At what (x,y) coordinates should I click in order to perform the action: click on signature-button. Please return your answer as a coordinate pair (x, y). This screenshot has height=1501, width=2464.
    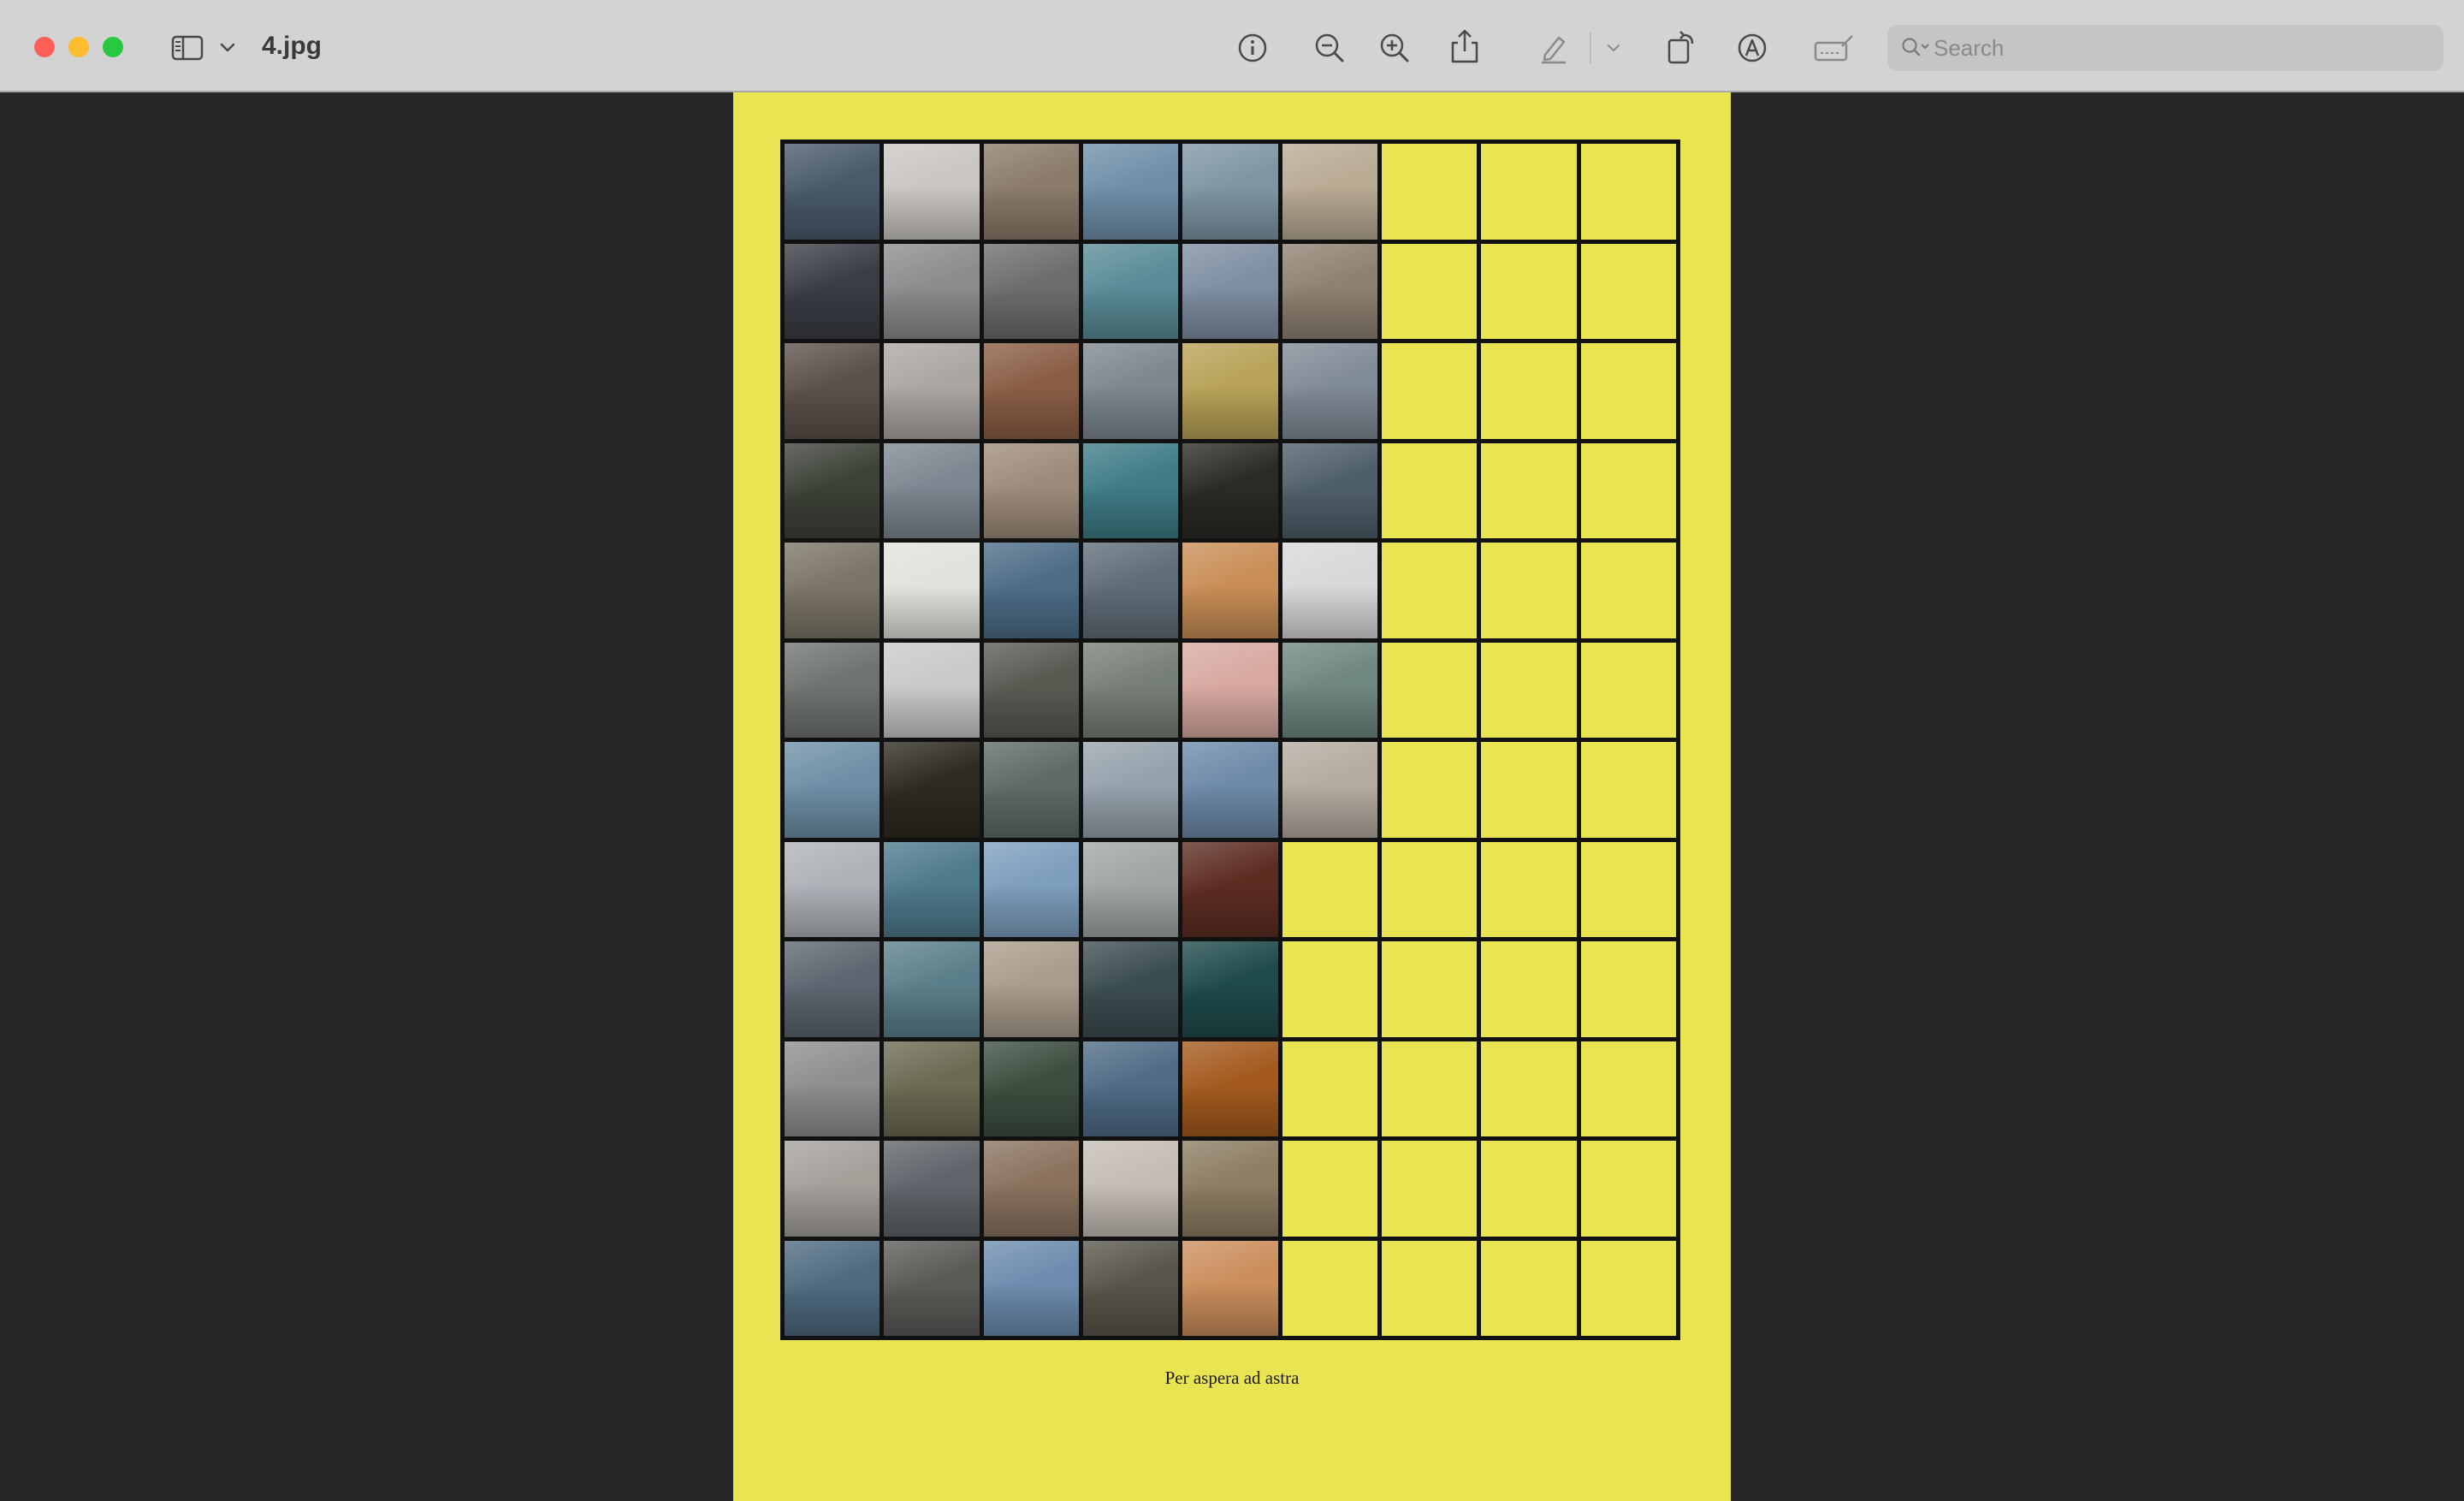
    Looking at the image, I should click on (1834, 48).